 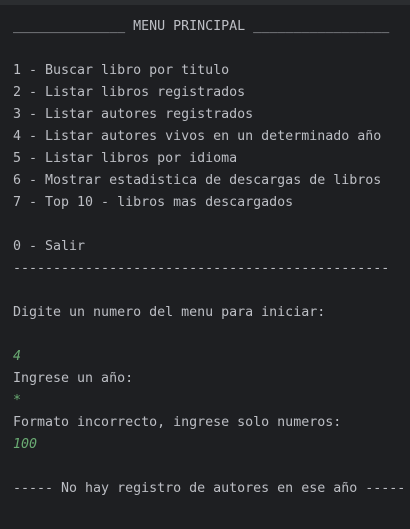 What do you see at coordinates (17, 400) in the screenshot?
I see `user-input-year-invalid: *` at bounding box center [17, 400].